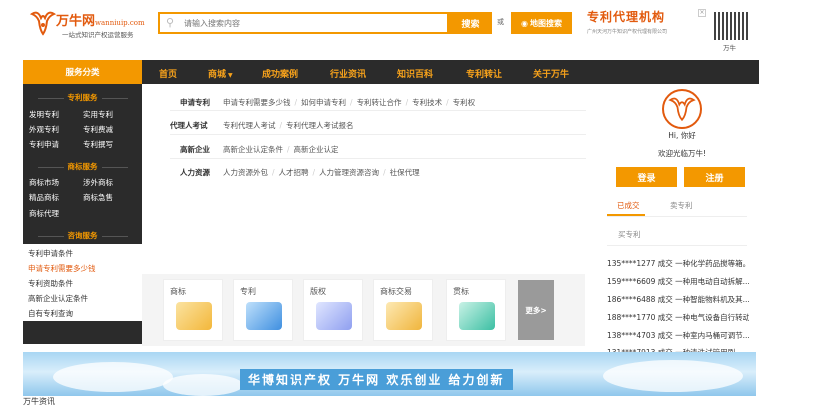  What do you see at coordinates (476, 310) in the screenshot?
I see `tile-standard: 贯标` at bounding box center [476, 310].